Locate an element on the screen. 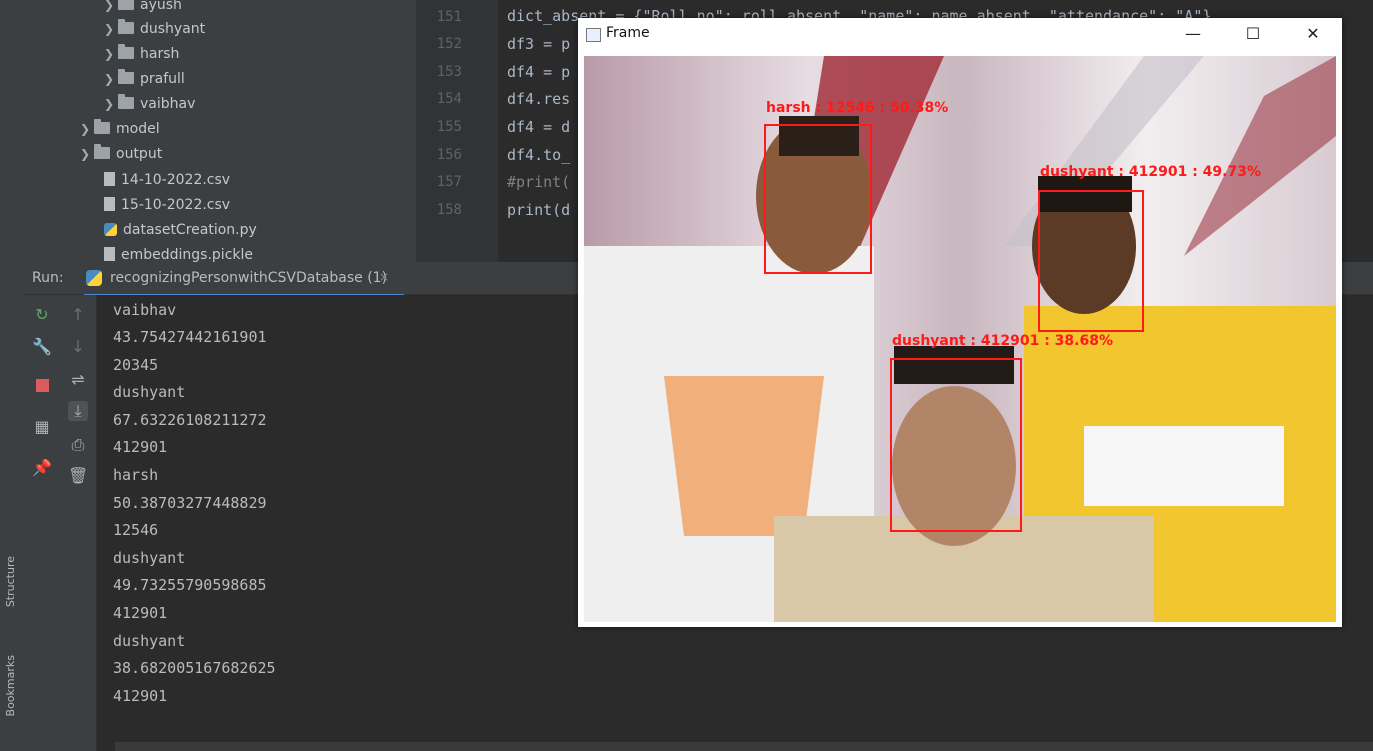  line-number: 156 is located at coordinates (449, 155).